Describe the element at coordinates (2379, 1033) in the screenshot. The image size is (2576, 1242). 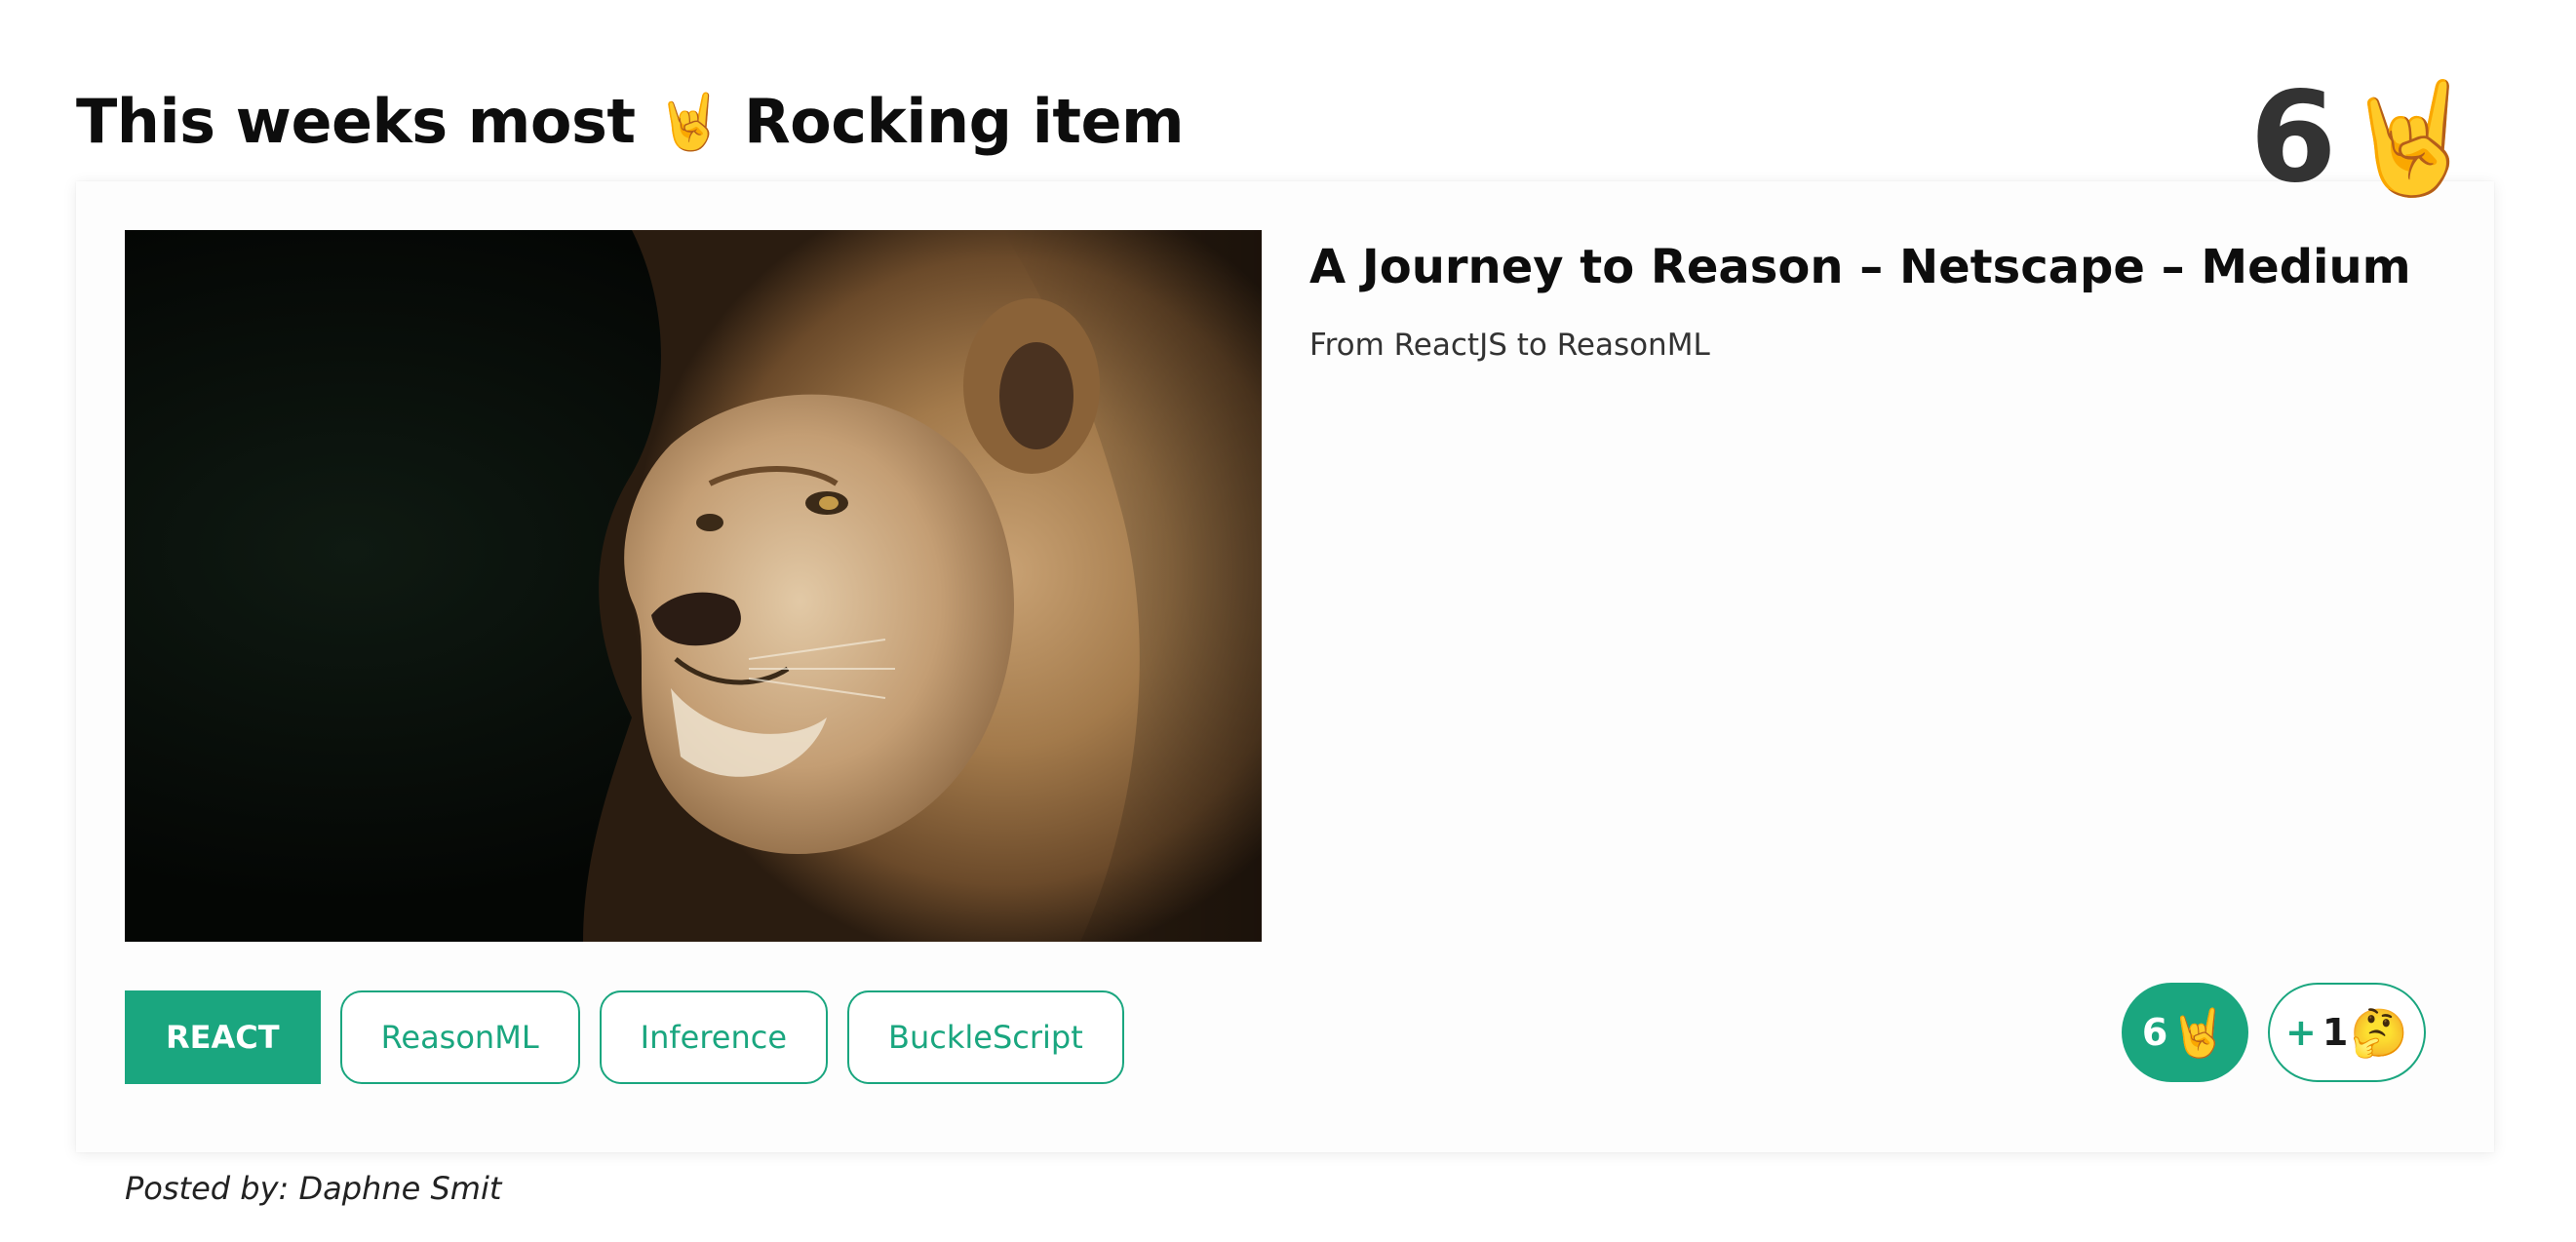
I see `thinking-face-icon: 🤔` at that location.